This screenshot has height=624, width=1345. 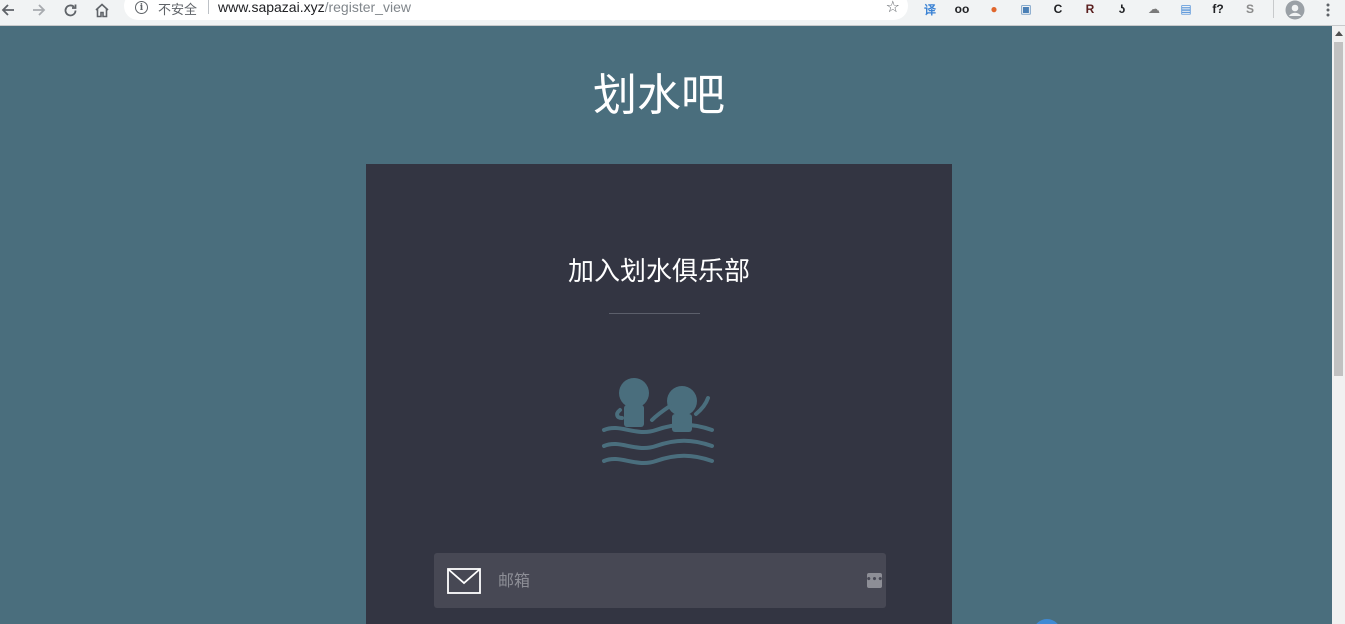 What do you see at coordinates (678, 580) in the screenshot?
I see `email-input` at bounding box center [678, 580].